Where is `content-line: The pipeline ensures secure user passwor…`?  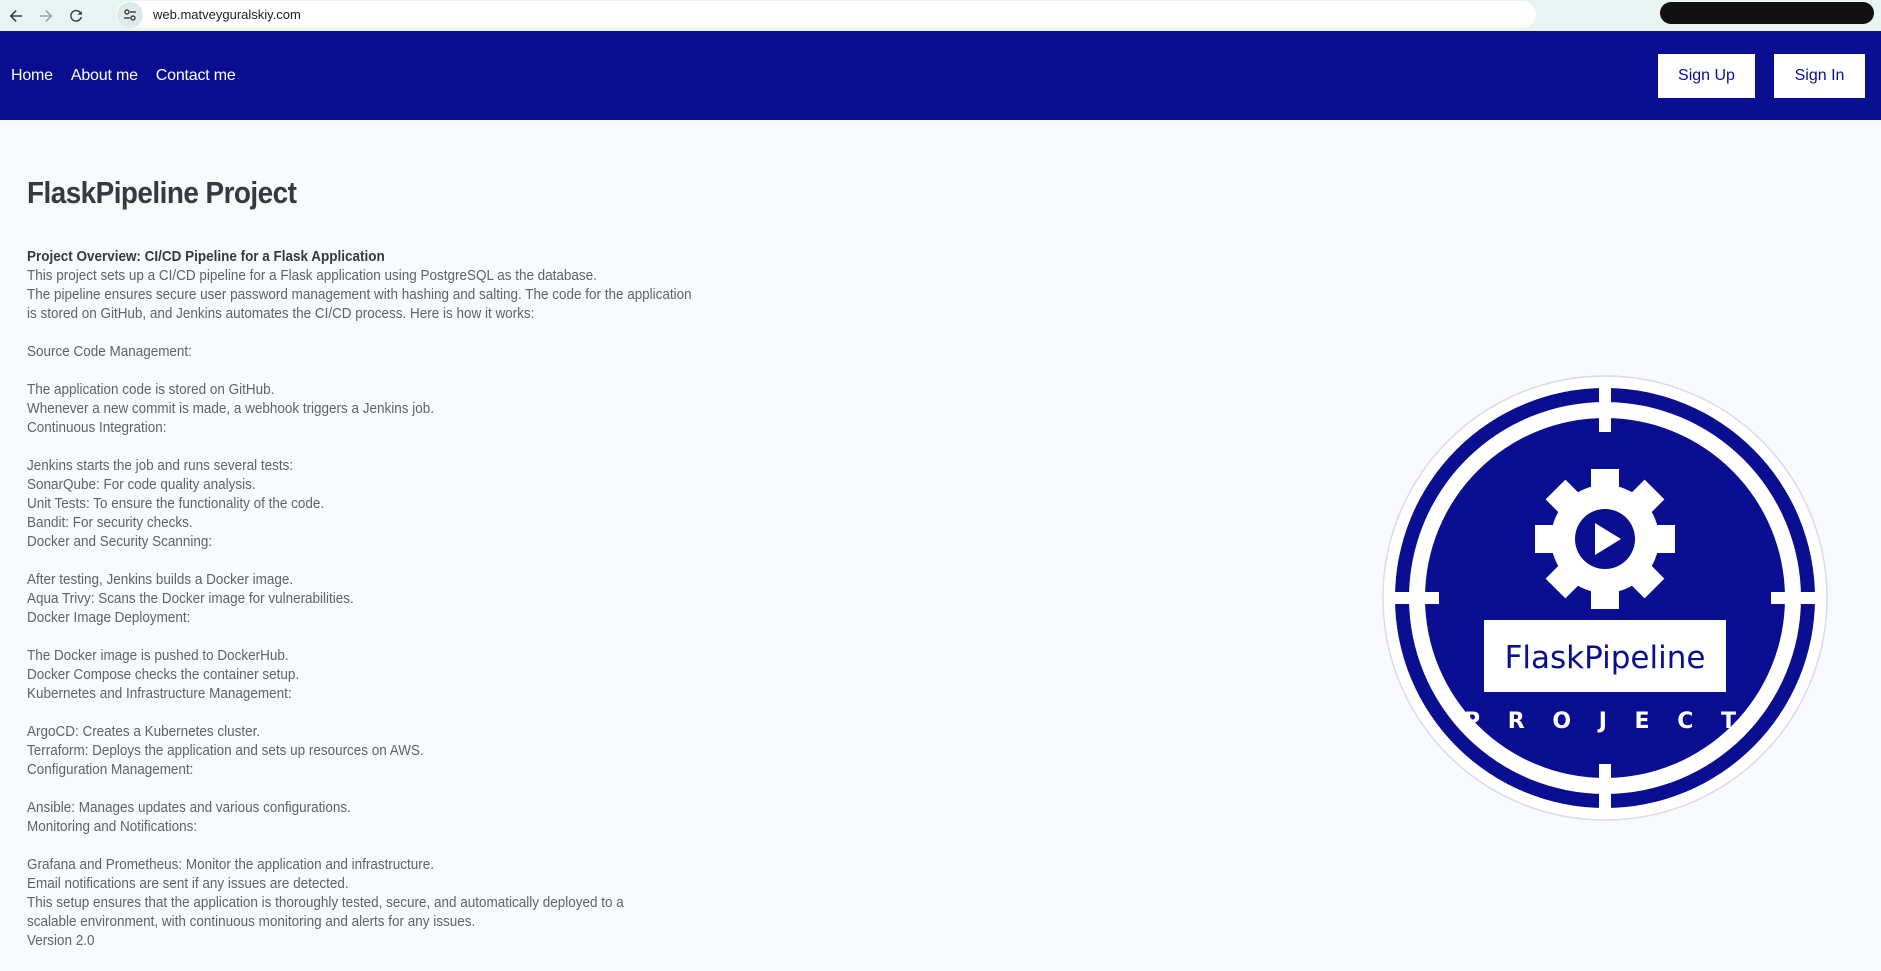 content-line: The pipeline ensures secure user passwor… is located at coordinates (359, 295).